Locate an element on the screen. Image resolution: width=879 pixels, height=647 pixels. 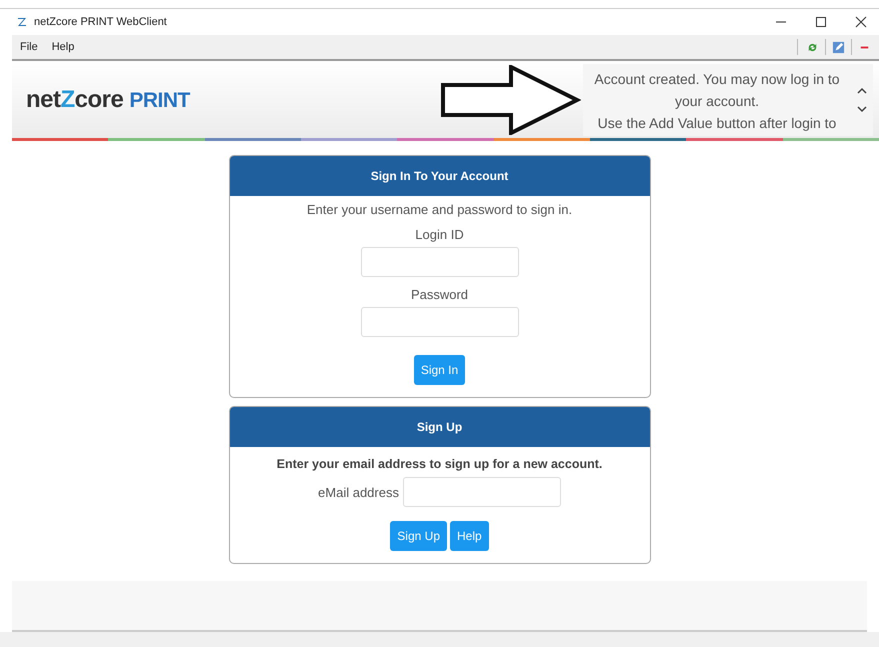
menu-item: Help is located at coordinates (63, 47).